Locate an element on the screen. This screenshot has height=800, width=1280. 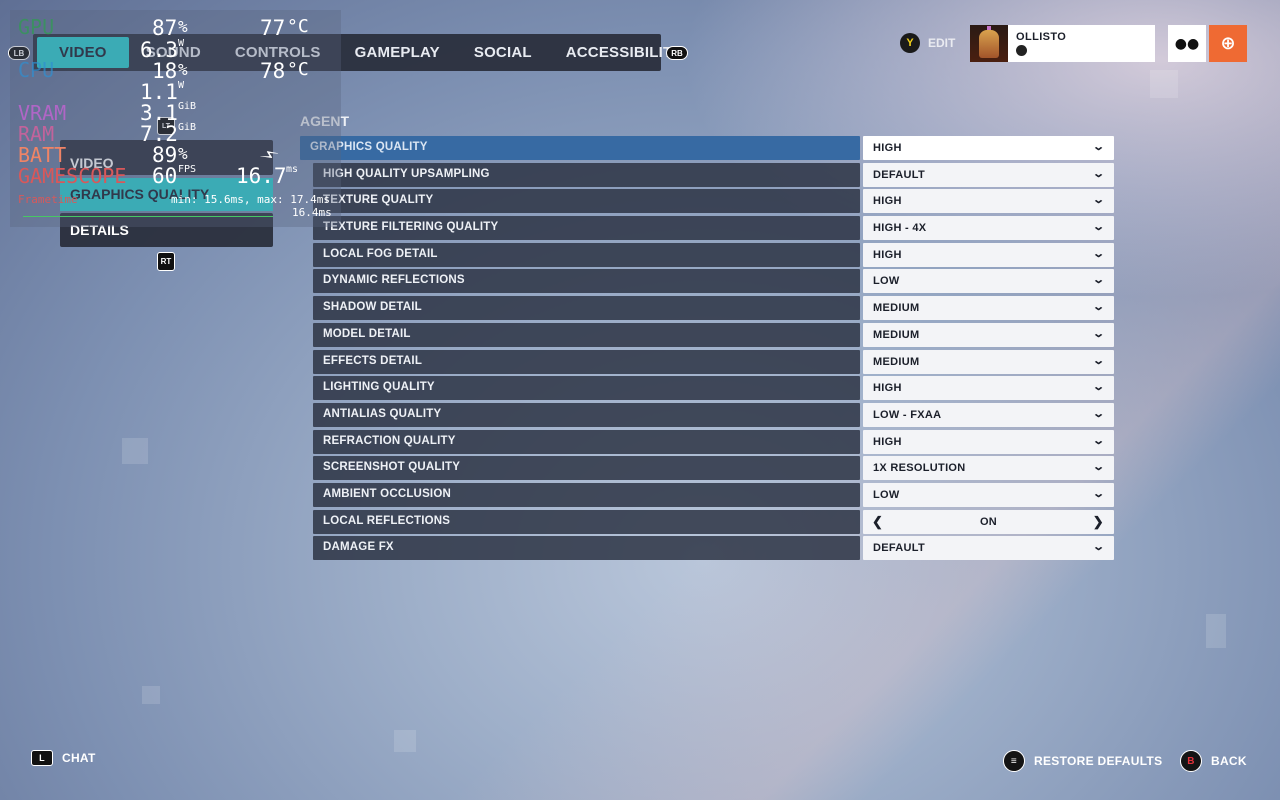
setting-row: DAMAGE FX DEFAULT ⌄ is located at coordinates (707, 548).